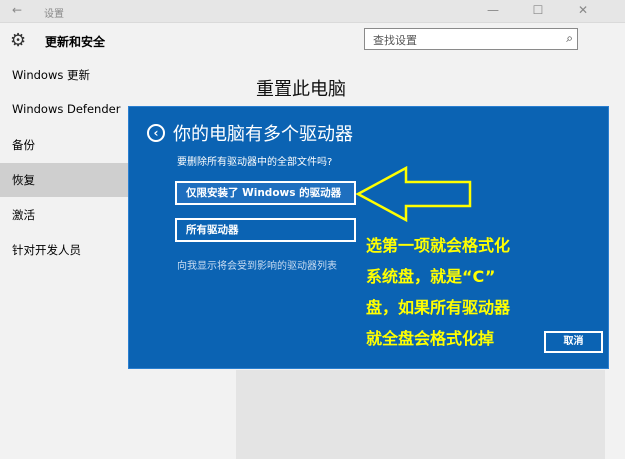 Image resolution: width=625 pixels, height=459 pixels. I want to click on annotation-line: 系统盘，就是“C”, so click(431, 276).